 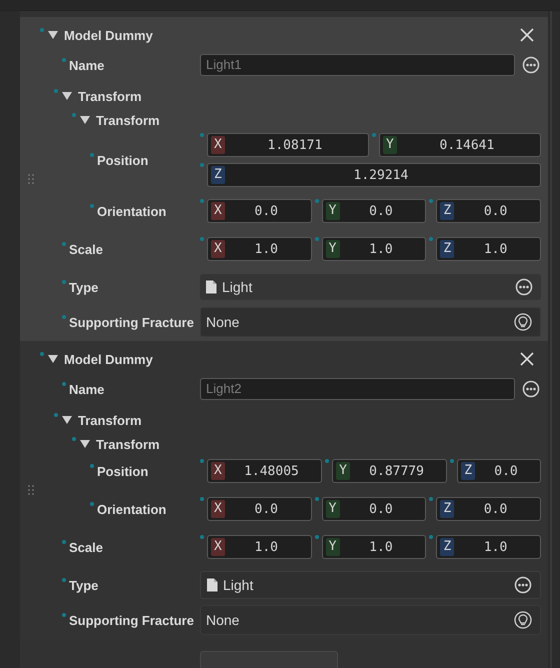 What do you see at coordinates (381, 547) in the screenshot?
I see `number-value: 1.0` at bounding box center [381, 547].